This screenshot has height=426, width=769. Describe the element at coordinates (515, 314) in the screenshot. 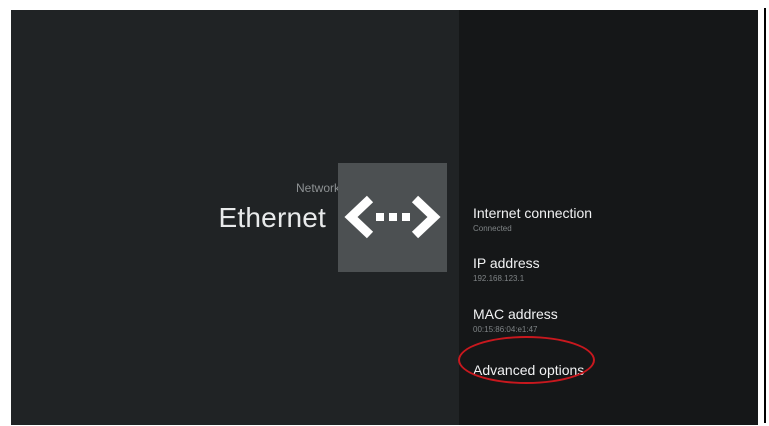

I see `setting-label: MAC address` at that location.